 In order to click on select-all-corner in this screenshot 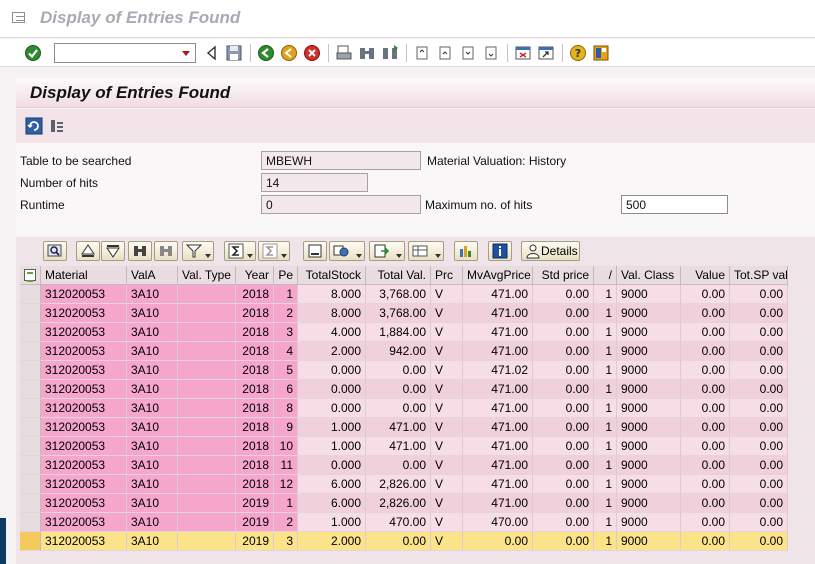, I will do `click(30, 275)`.